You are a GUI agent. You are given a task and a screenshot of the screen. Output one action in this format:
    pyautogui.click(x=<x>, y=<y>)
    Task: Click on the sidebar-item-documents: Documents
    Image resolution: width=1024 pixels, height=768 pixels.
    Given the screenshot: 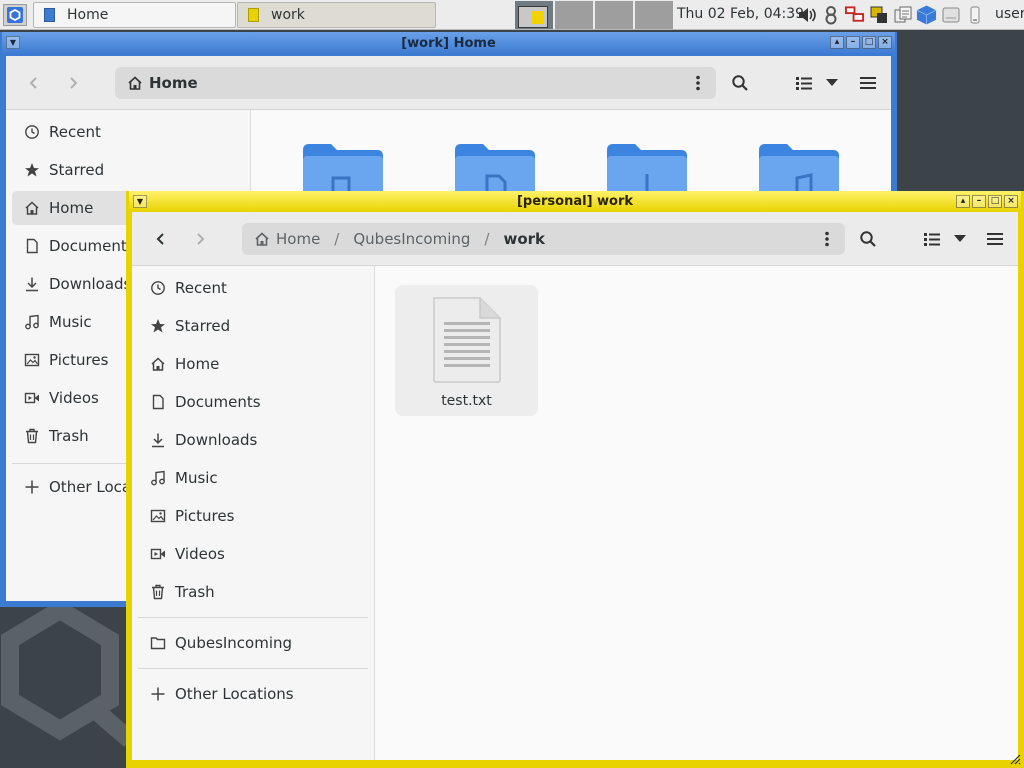 What is the action you would take?
    pyautogui.click(x=253, y=402)
    